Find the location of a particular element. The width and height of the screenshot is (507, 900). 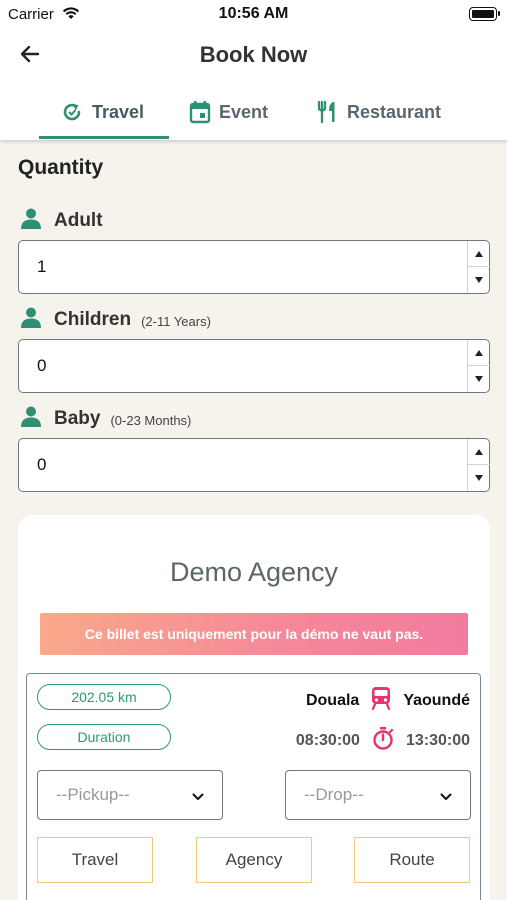

duration-badge: Duration is located at coordinates (104, 737).